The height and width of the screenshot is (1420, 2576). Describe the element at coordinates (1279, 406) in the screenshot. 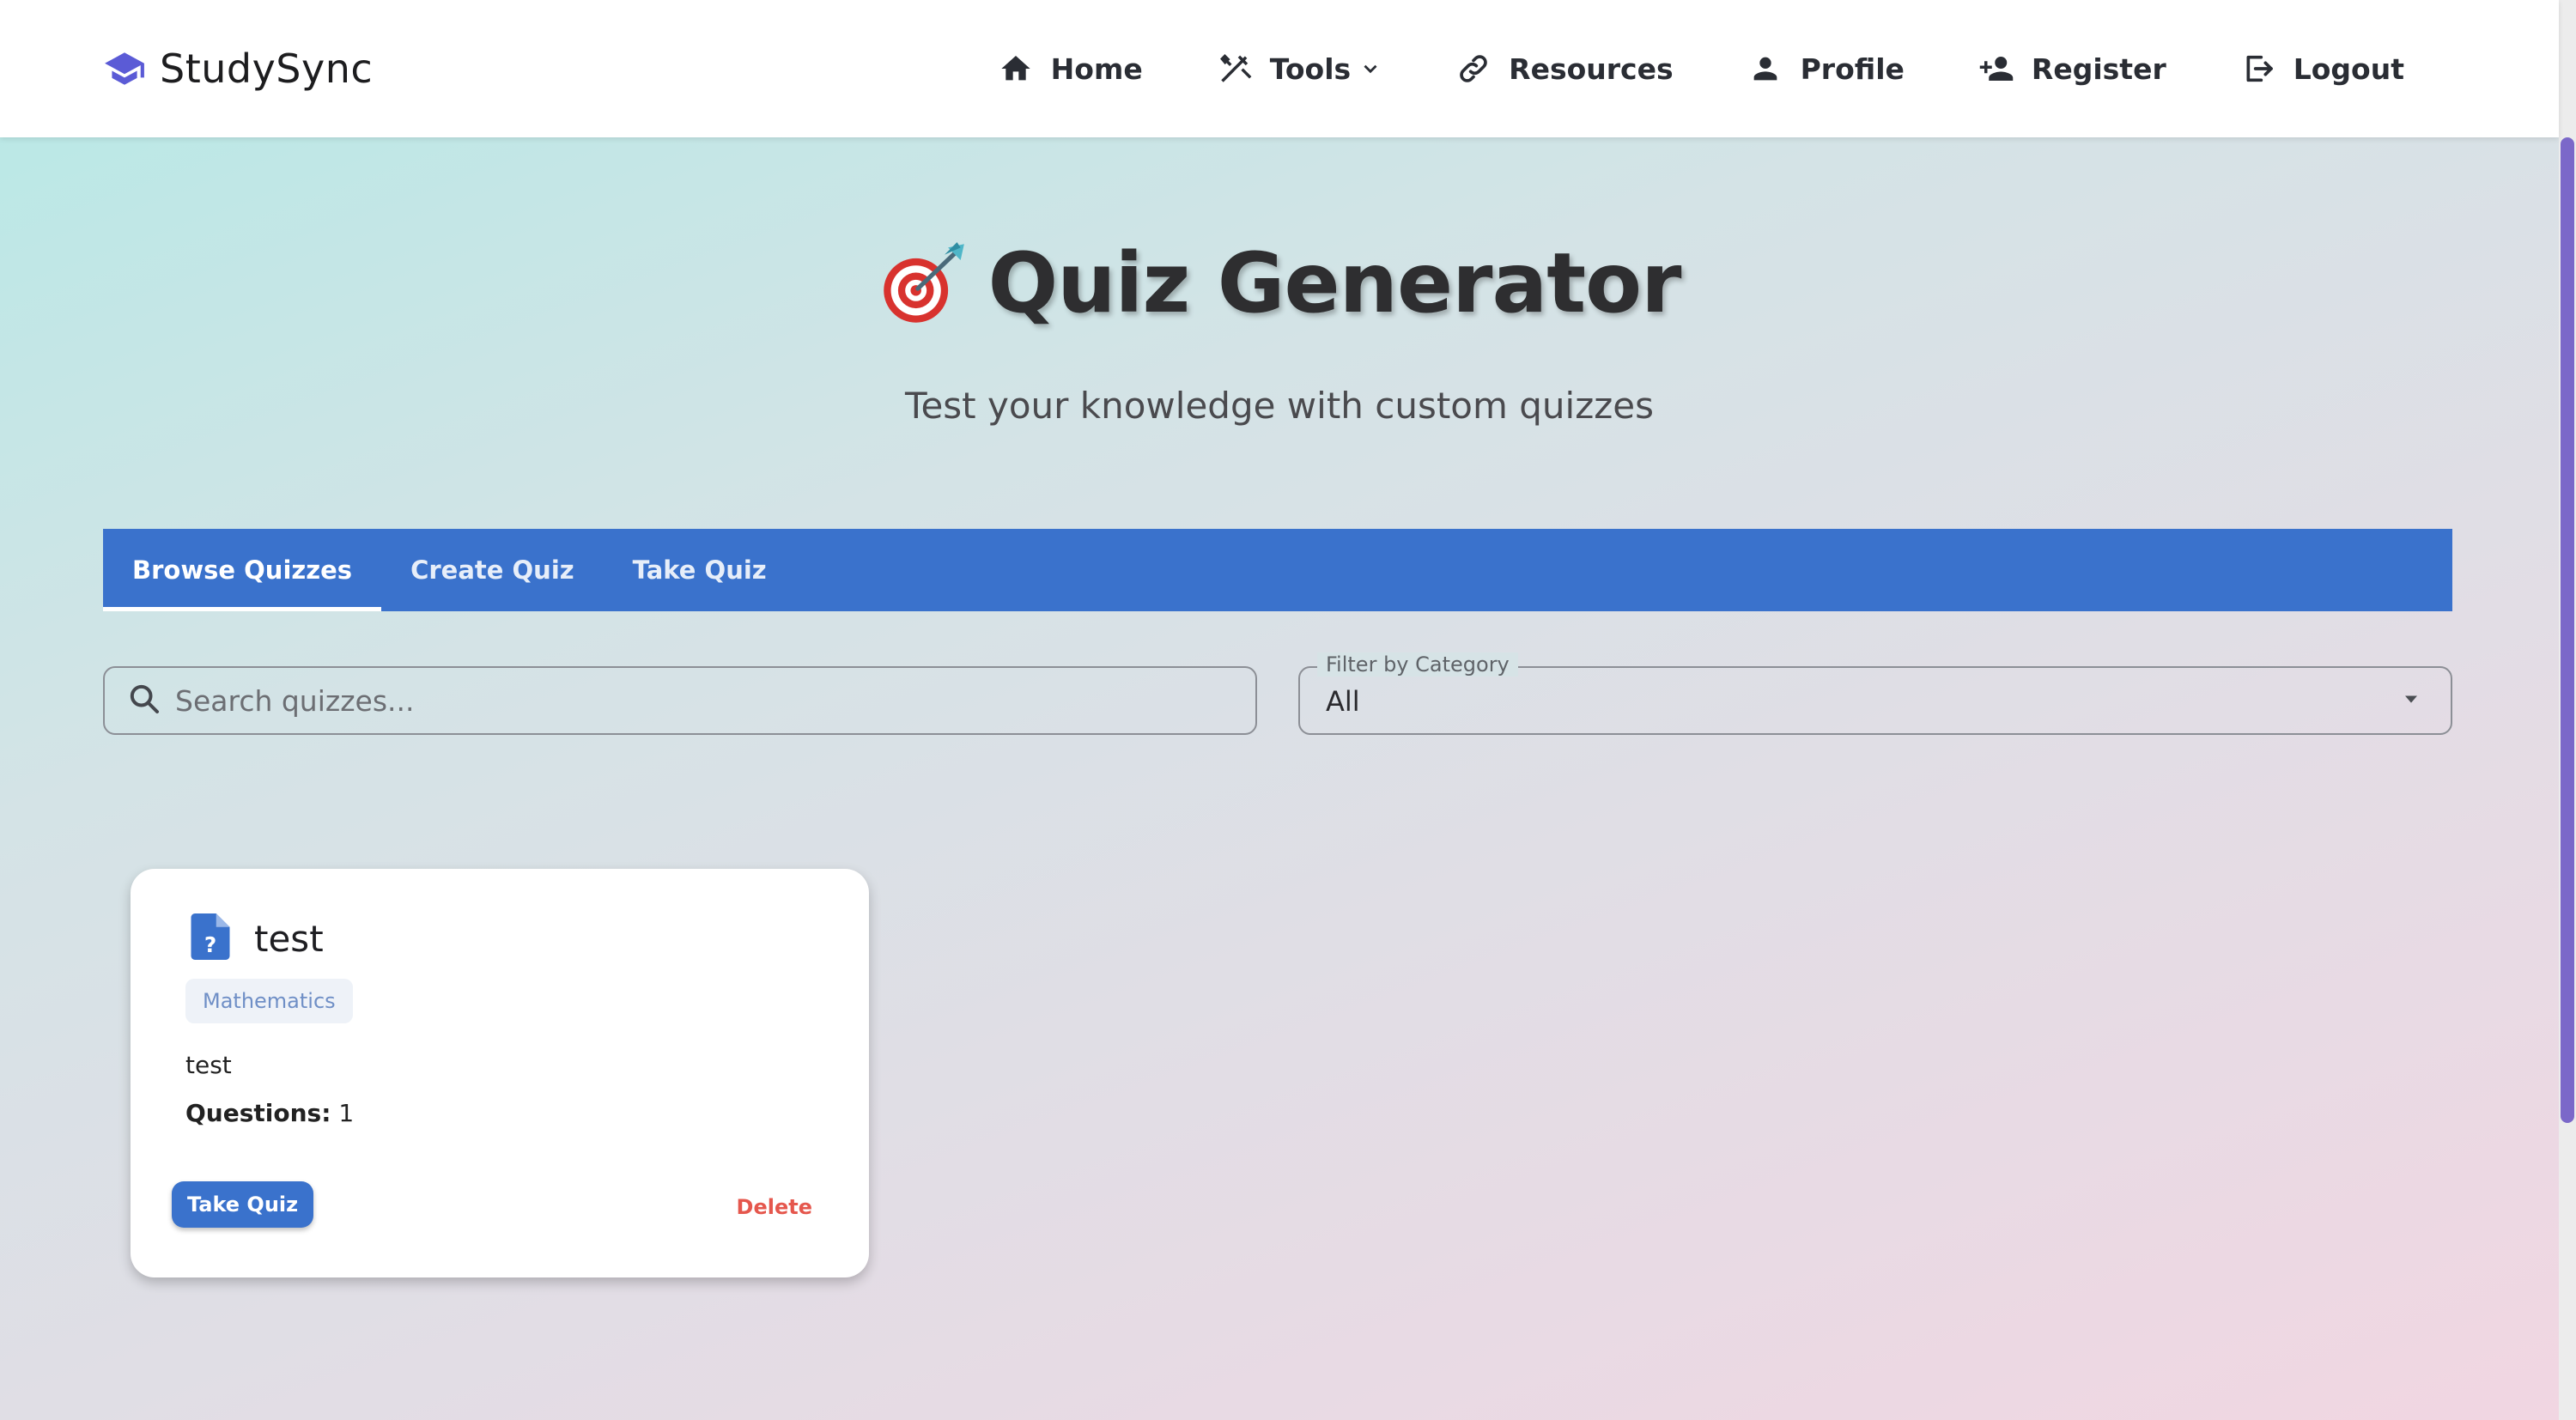

I see `page-subtitle: Test your knowledge with custom quizzes` at that location.